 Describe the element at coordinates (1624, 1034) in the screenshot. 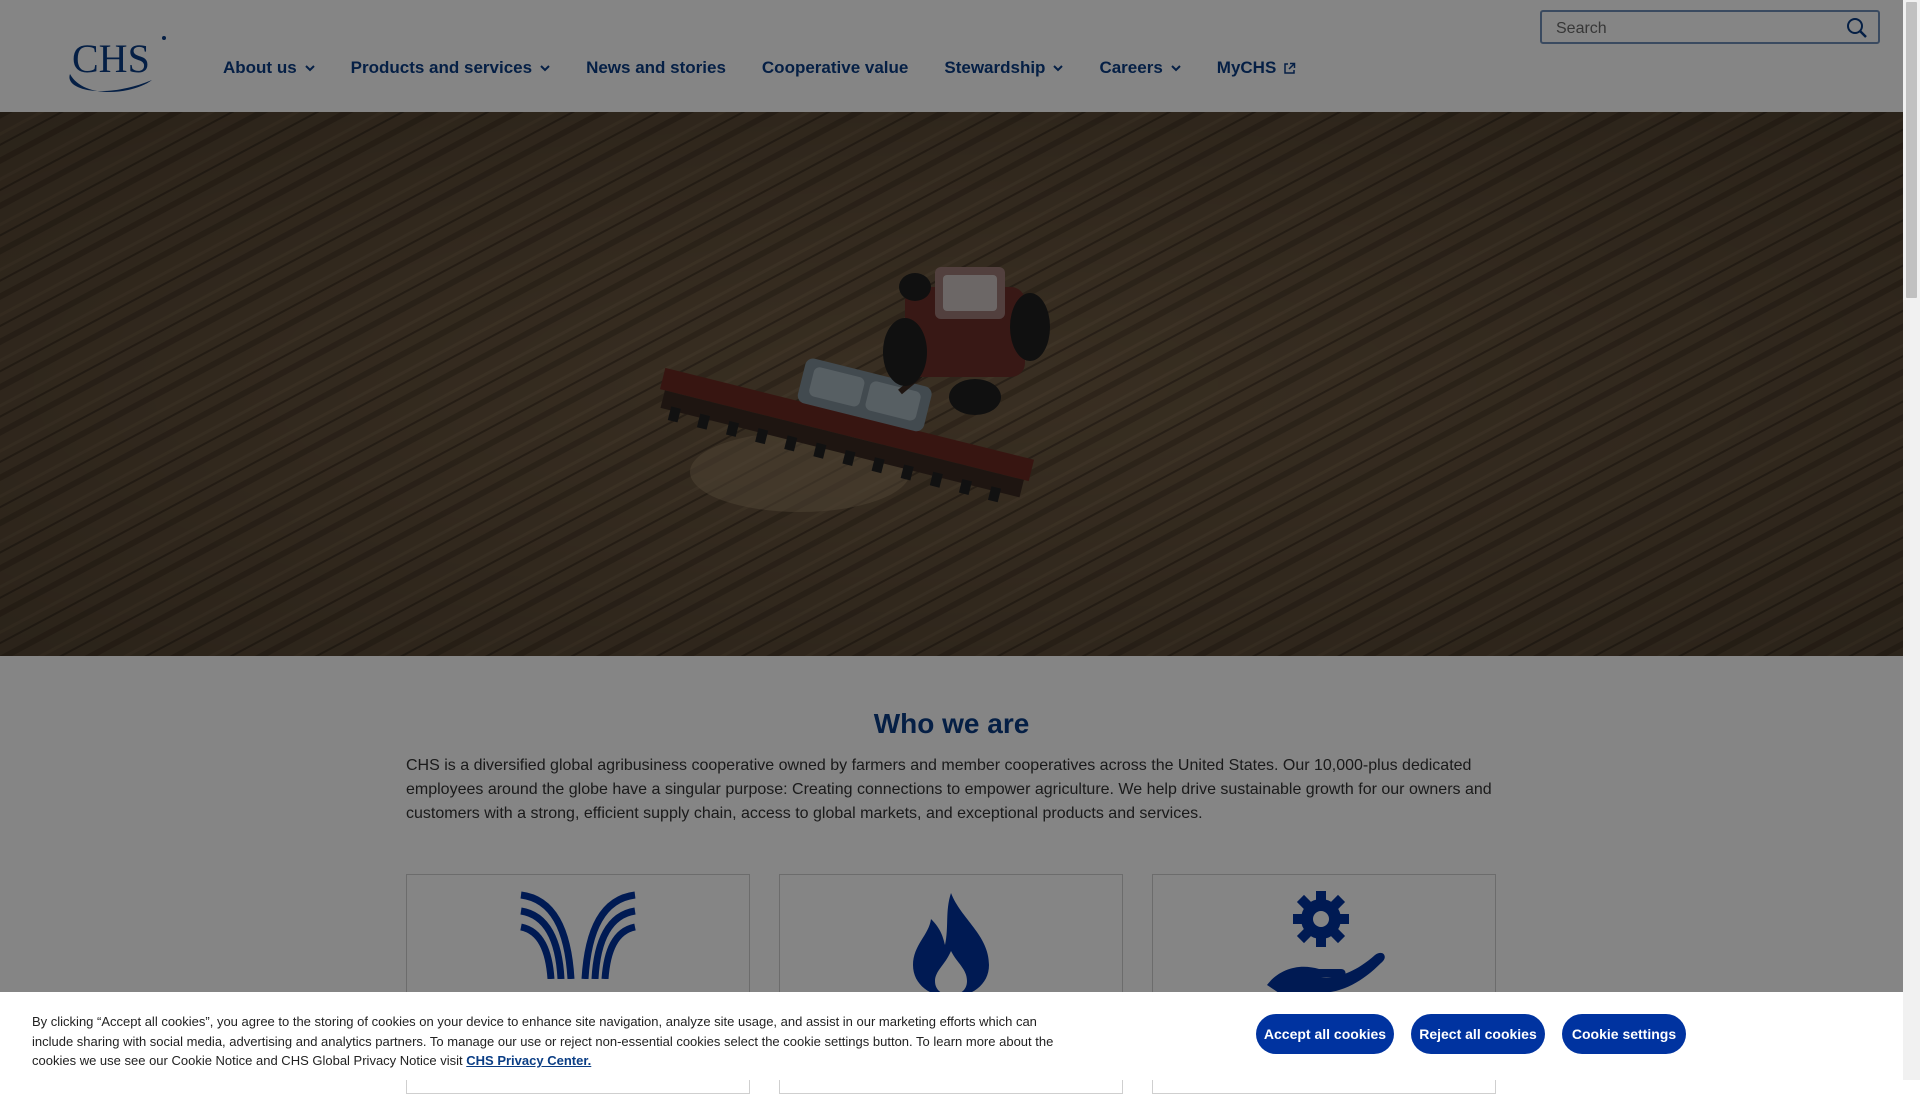

I see `cookie-settings-button: Cookie settings` at that location.